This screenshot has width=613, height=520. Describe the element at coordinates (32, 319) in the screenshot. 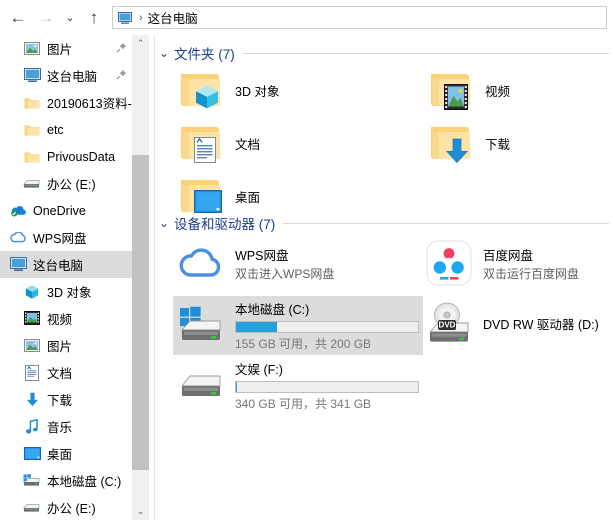

I see `videos-icon` at that location.